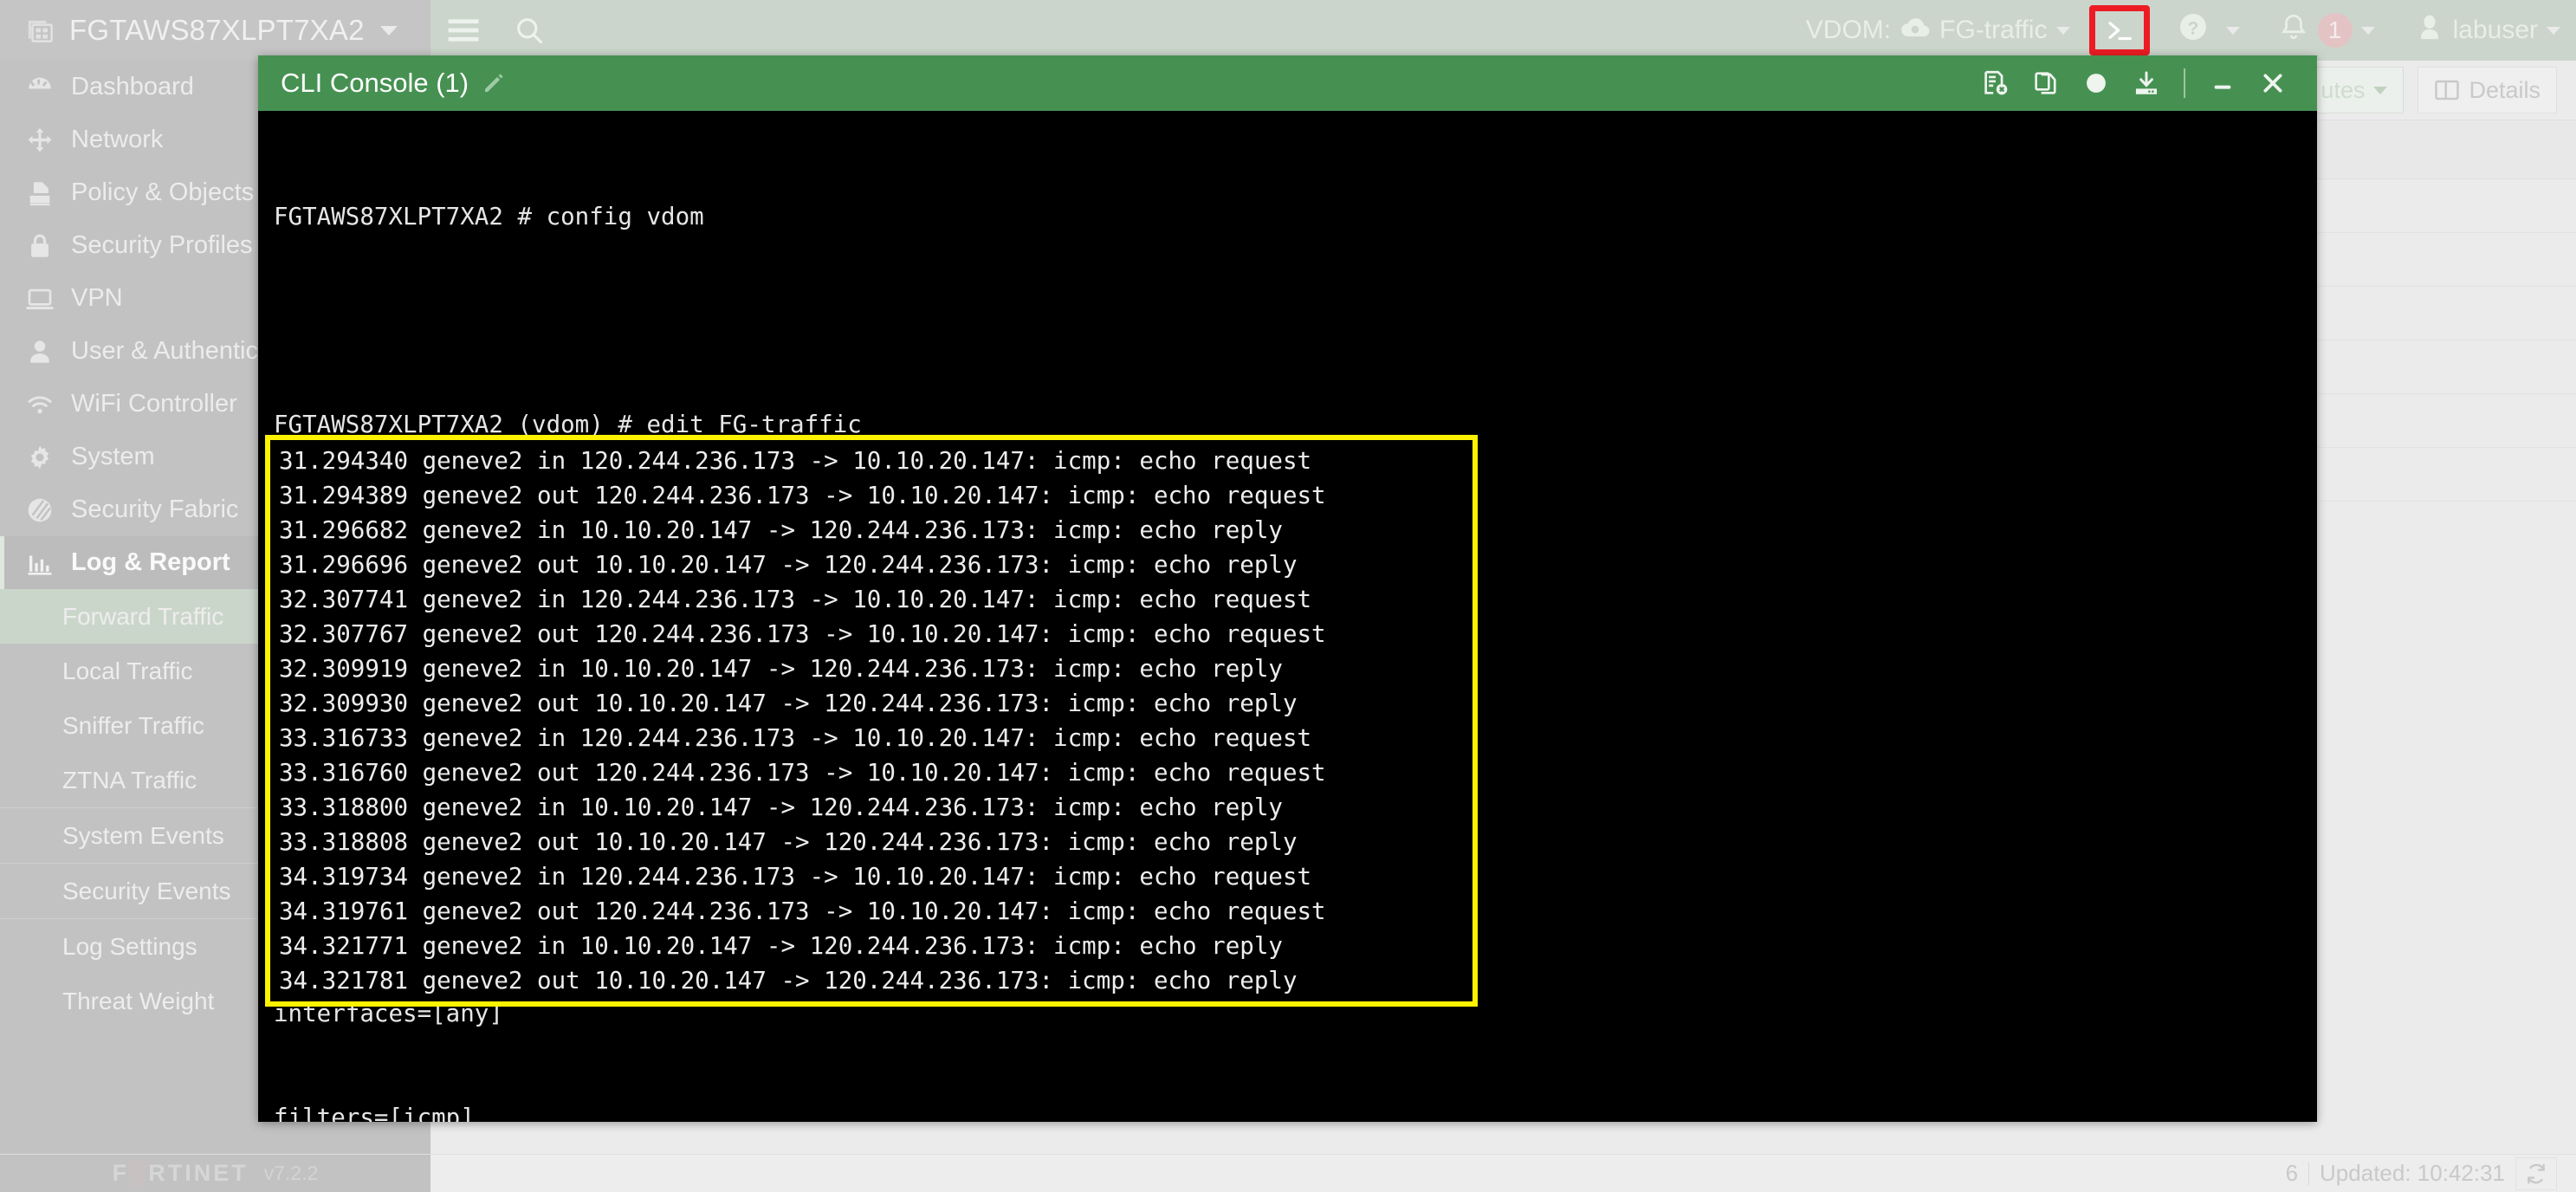 Image resolution: width=2576 pixels, height=1192 pixels. Describe the element at coordinates (2146, 83) in the screenshot. I see `download-icon` at that location.